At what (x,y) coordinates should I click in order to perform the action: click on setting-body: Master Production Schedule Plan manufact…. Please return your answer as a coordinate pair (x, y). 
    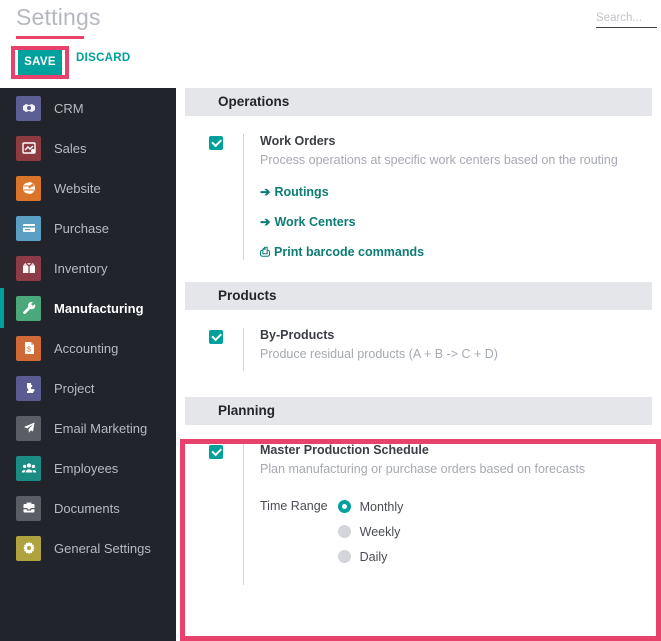
    Looking at the image, I should click on (452, 514).